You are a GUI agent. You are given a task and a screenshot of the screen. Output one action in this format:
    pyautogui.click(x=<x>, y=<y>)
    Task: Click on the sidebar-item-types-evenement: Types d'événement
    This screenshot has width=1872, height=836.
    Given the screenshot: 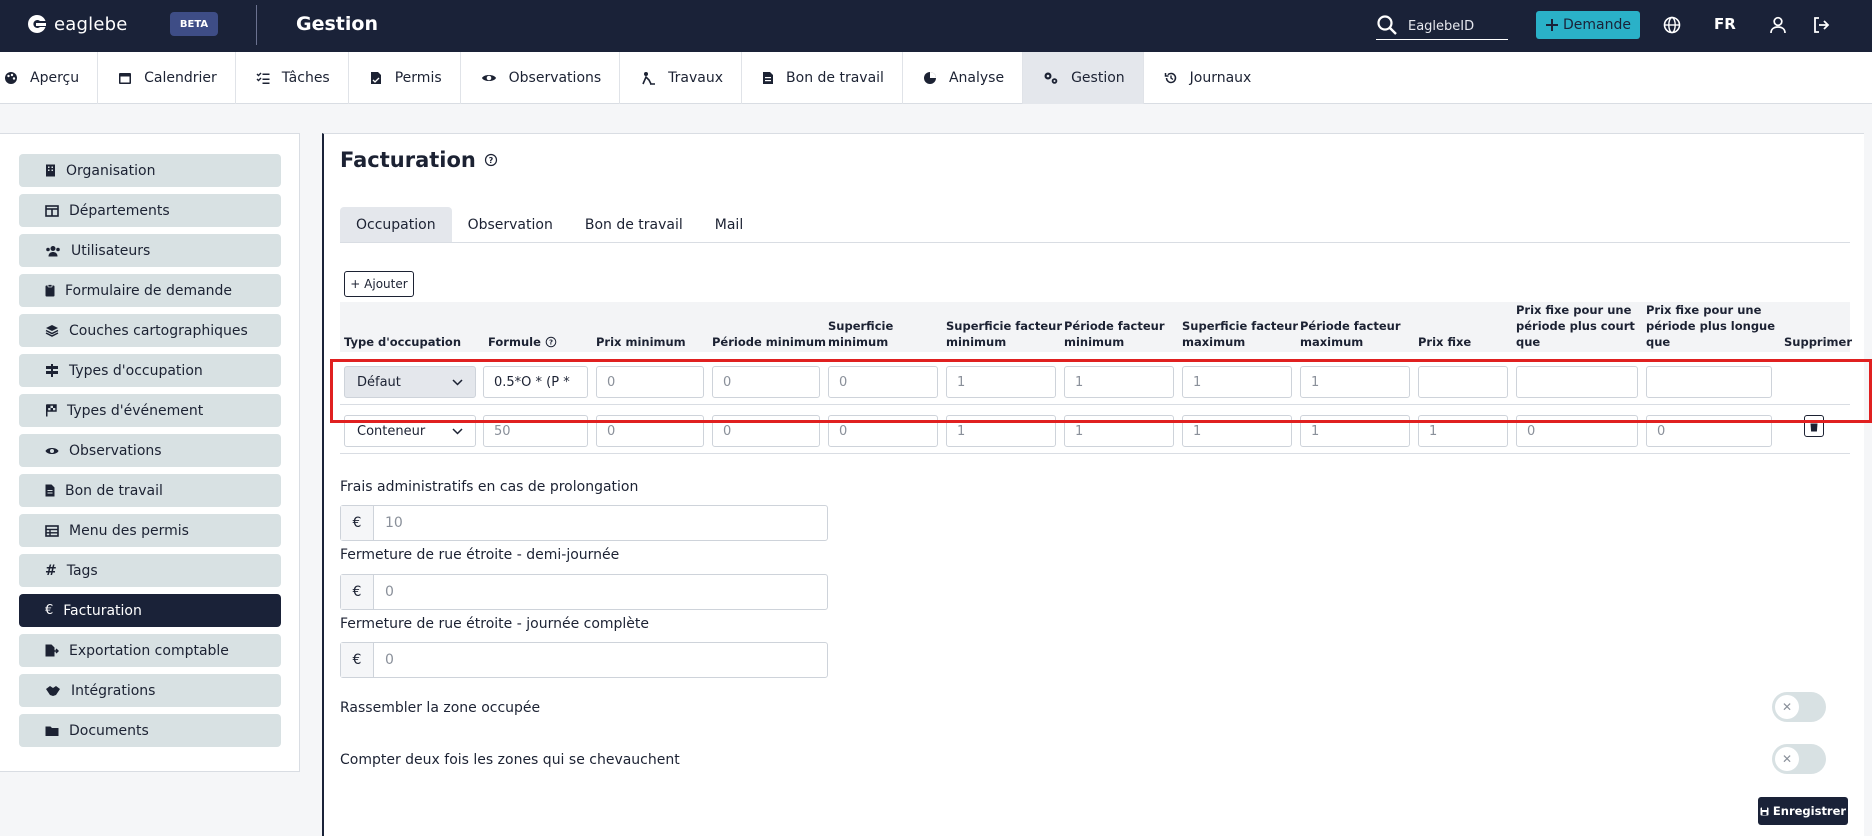 What is the action you would take?
    pyautogui.click(x=150, y=410)
    